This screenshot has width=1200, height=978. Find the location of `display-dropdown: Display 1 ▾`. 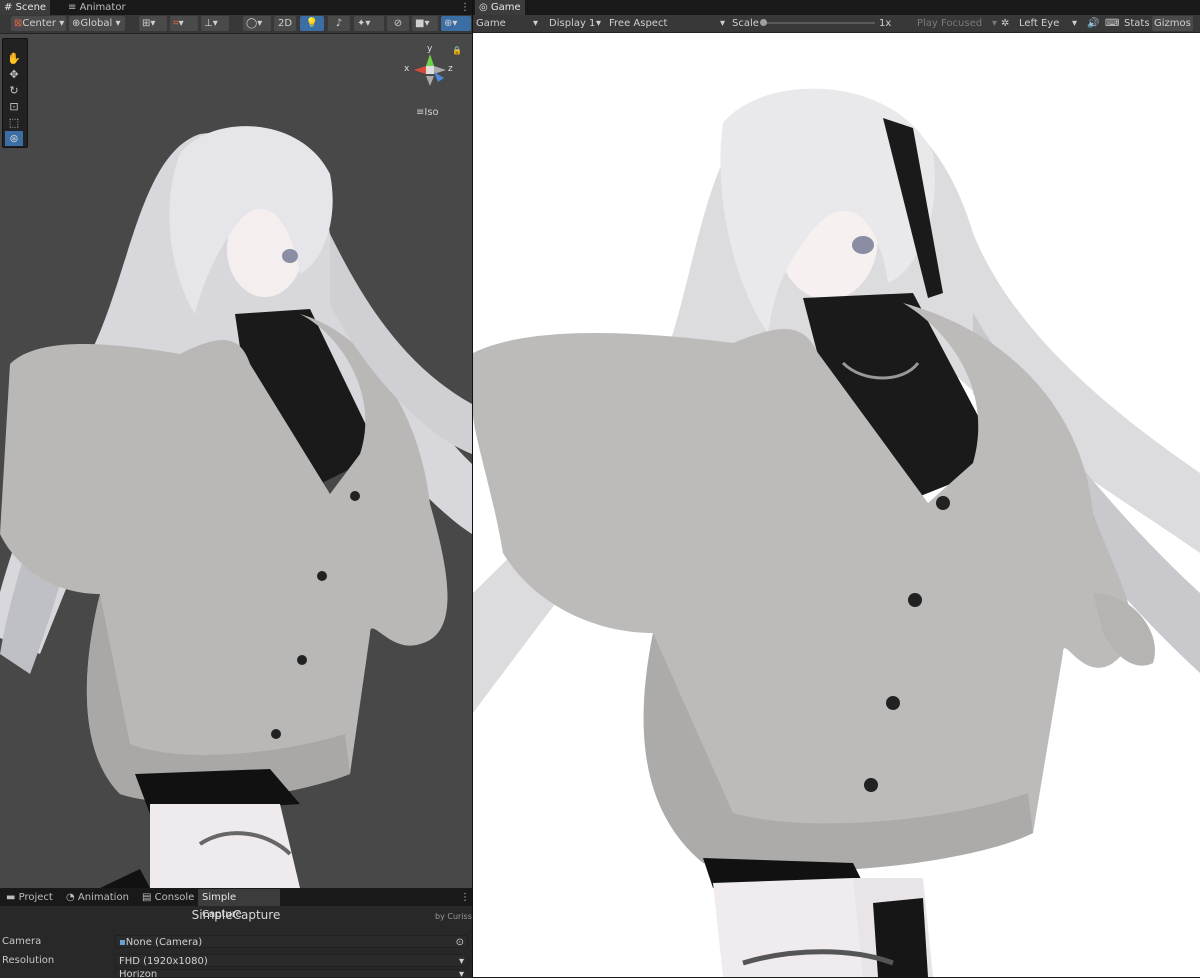

display-dropdown: Display 1 ▾ is located at coordinates (575, 23).